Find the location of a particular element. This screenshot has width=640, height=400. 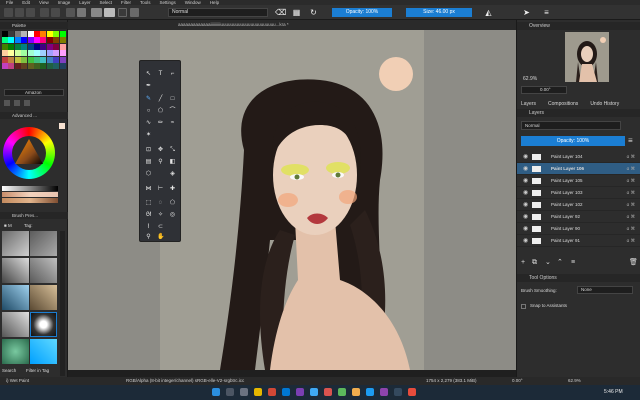

brush-editor-icon is located at coordinates (134, 12).